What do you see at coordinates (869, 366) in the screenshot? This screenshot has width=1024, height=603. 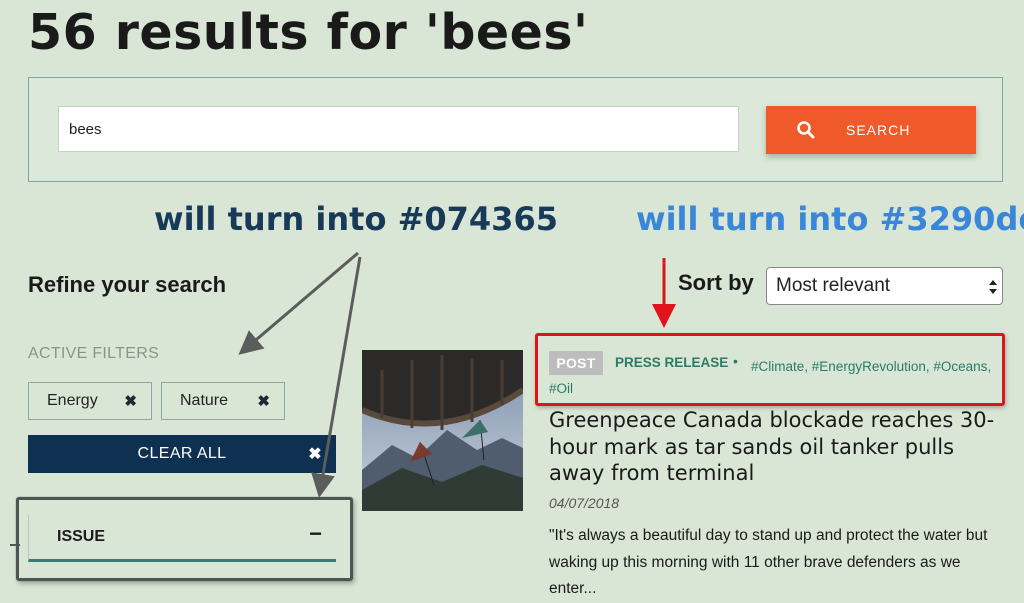 I see `tag-link: #EnergyRevolution` at bounding box center [869, 366].